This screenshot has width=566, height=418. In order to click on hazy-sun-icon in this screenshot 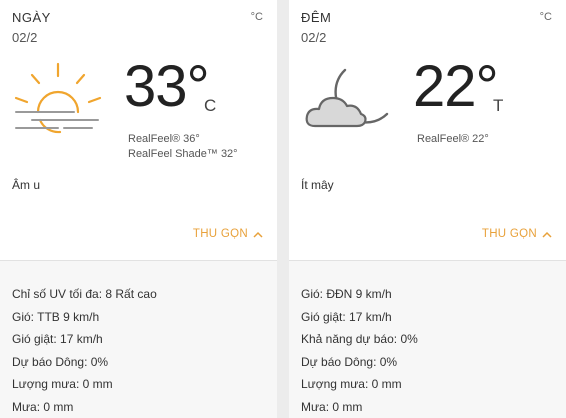, I will do `click(58, 98)`.